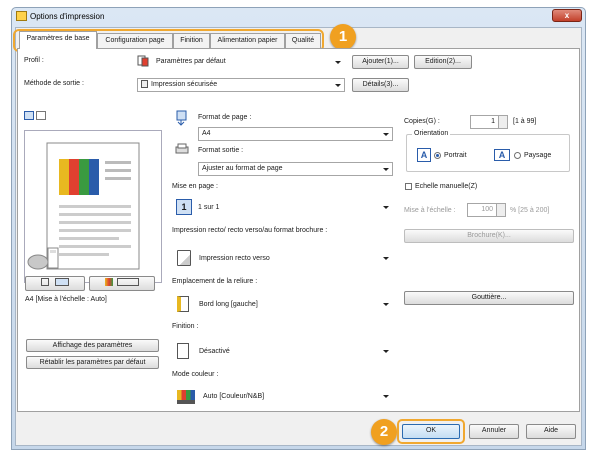  What do you see at coordinates (530, 210) in the screenshot?
I see `scale-range: % [25 à 200]` at bounding box center [530, 210].